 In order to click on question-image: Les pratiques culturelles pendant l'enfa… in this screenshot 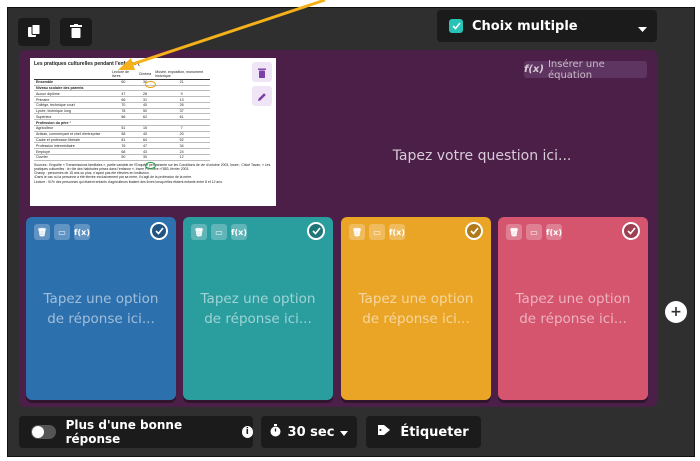, I will do `click(153, 132)`.